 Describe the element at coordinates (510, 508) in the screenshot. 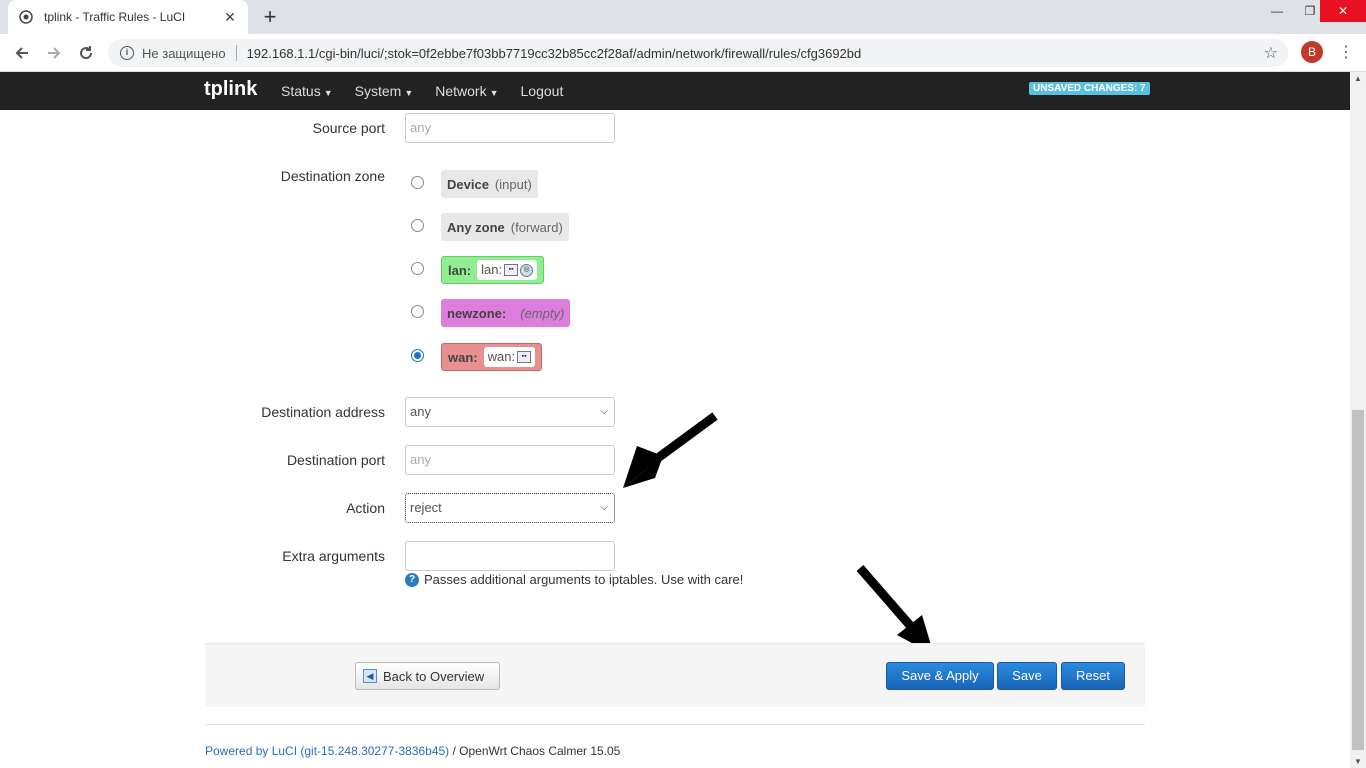

I see `action-select: reject ⌵` at that location.